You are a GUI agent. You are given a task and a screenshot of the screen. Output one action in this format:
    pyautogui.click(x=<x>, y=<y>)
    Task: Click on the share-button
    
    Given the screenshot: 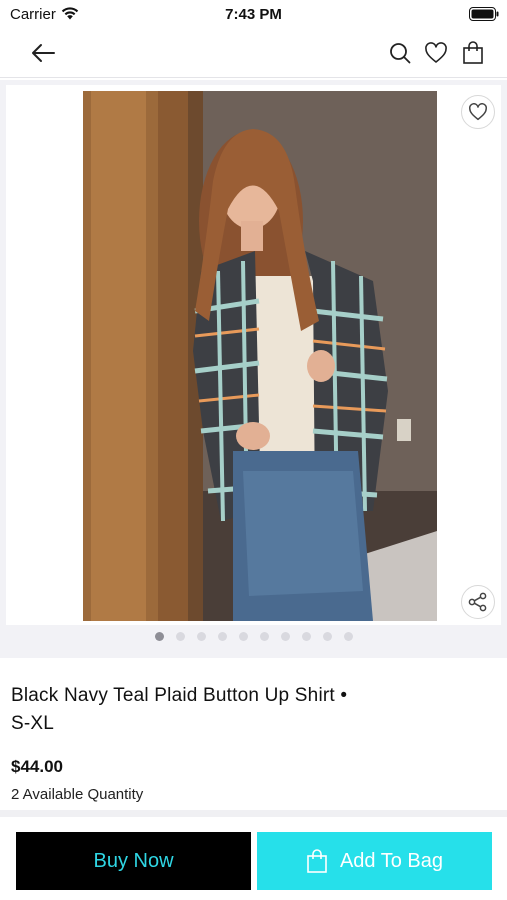 What is the action you would take?
    pyautogui.click(x=478, y=602)
    